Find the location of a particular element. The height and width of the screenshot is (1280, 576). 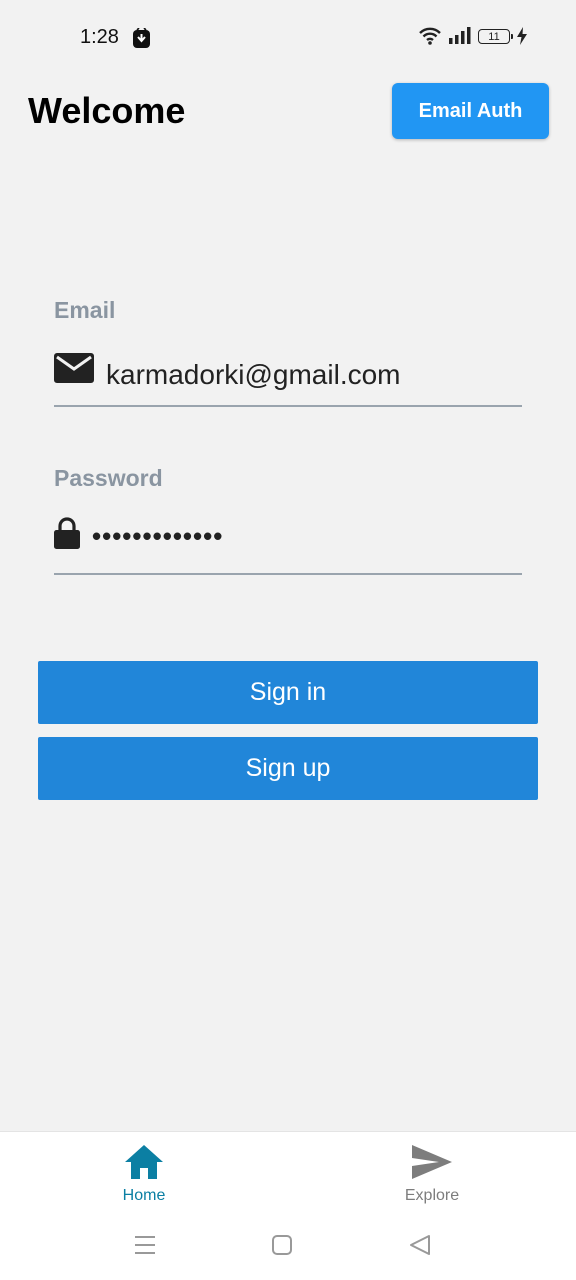

battery-icon: 11 is located at coordinates (495, 36).